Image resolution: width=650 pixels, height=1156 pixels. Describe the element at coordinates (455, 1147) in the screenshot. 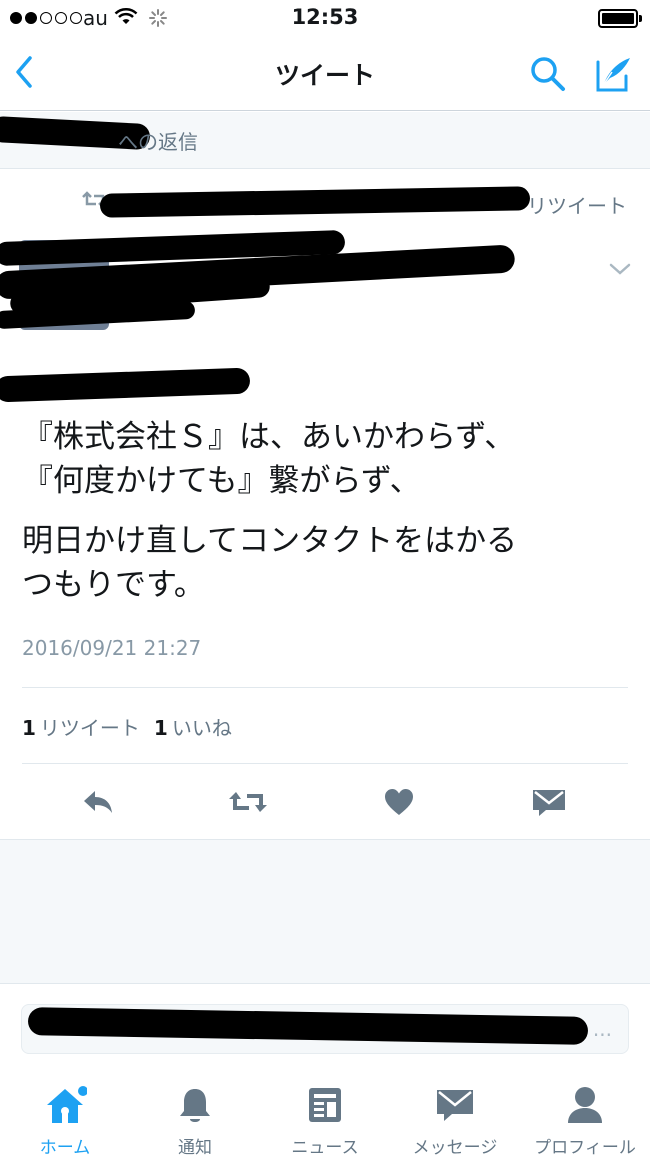

I see `tab-messages-label: メッセージ` at that location.